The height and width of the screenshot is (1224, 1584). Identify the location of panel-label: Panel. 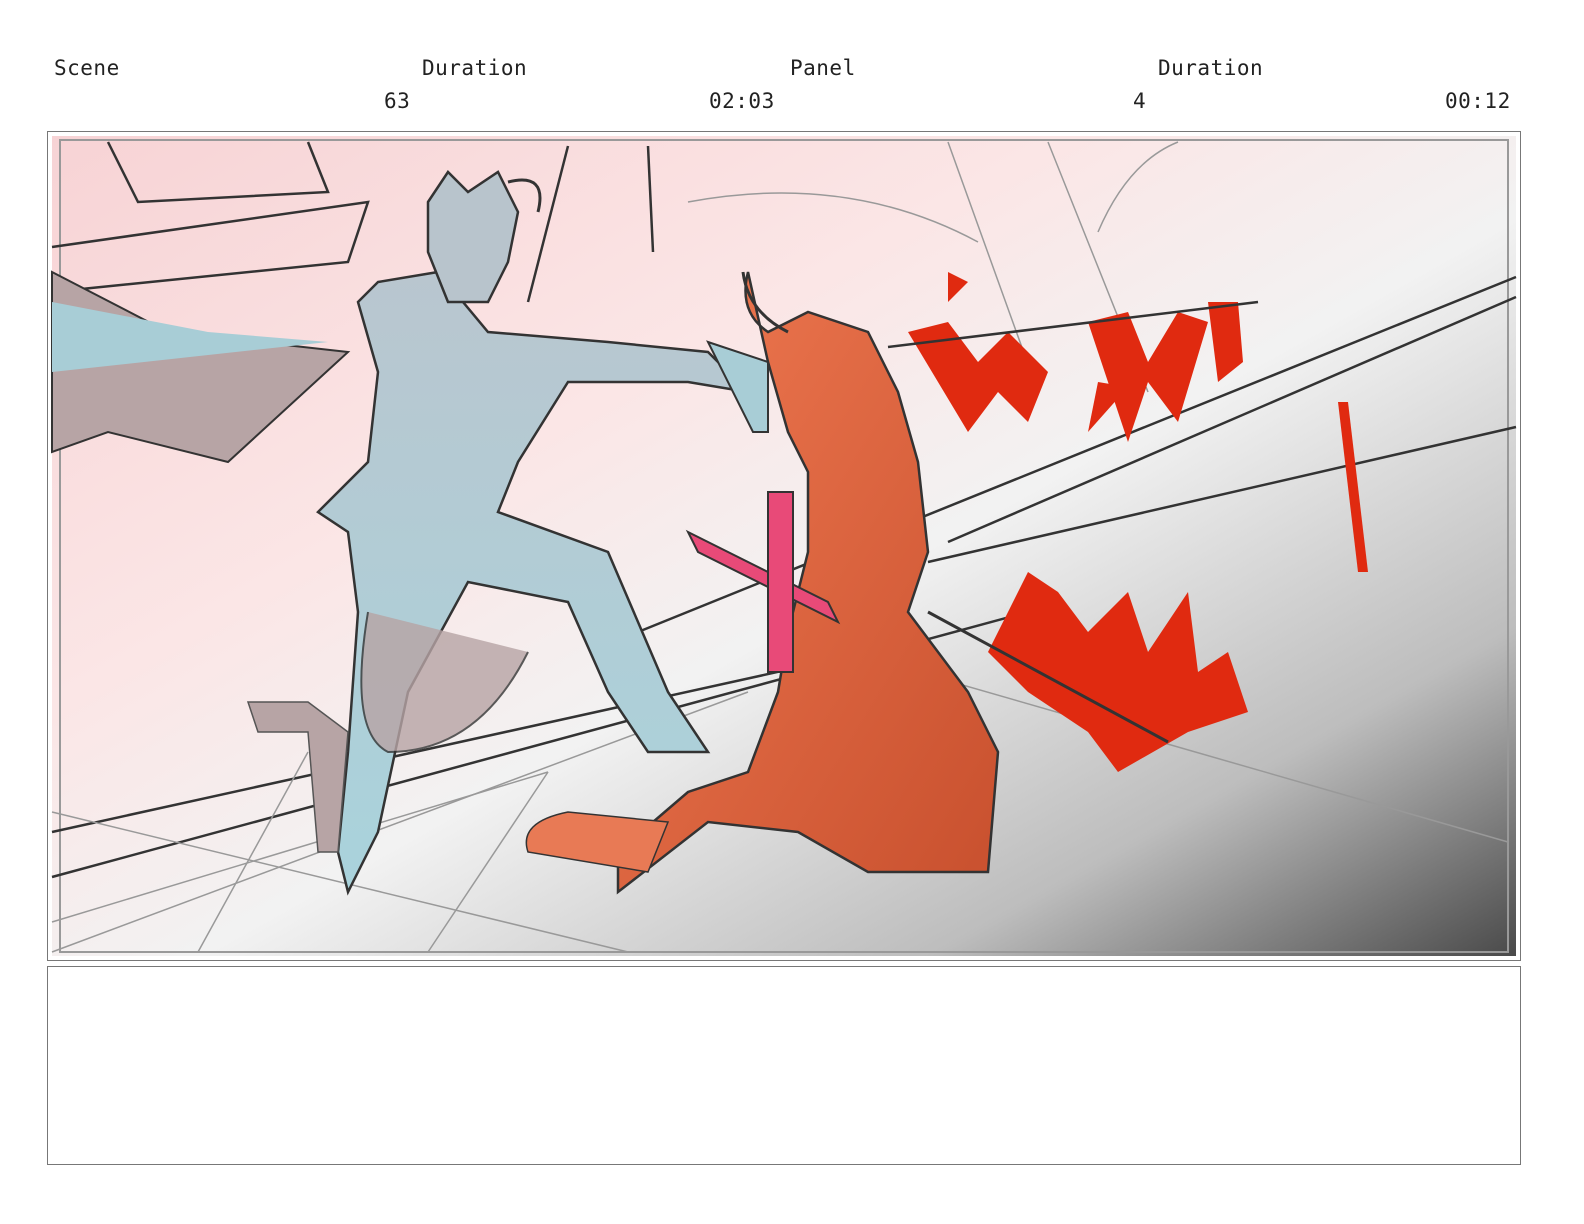
(823, 68).